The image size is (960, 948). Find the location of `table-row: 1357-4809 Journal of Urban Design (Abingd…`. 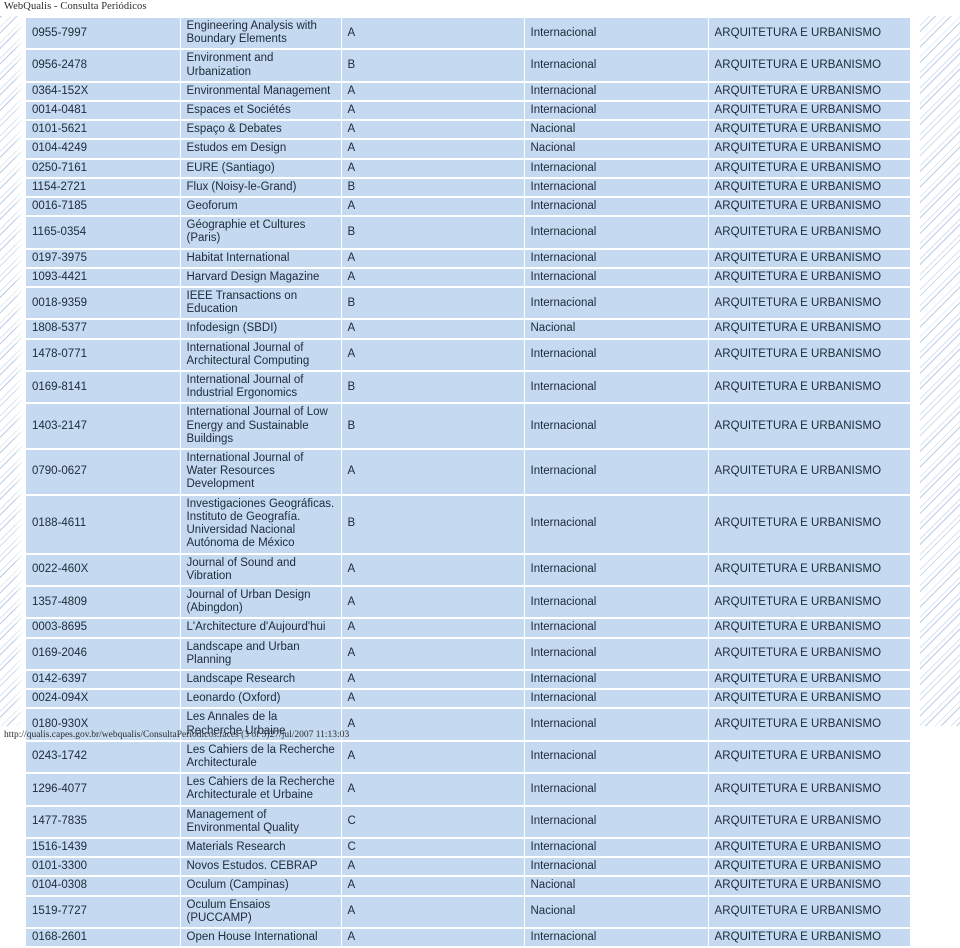

table-row: 1357-4809 Journal of Urban Design (Abingd… is located at coordinates (468, 602).